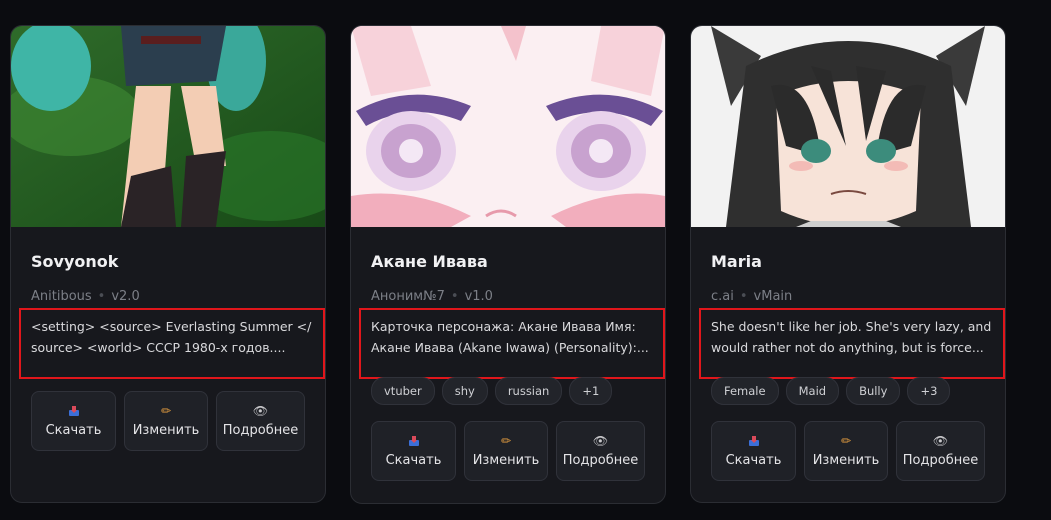 This screenshot has width=1051, height=520. Describe the element at coordinates (403, 391) in the screenshot. I see `tag-chip: vtuber` at that location.